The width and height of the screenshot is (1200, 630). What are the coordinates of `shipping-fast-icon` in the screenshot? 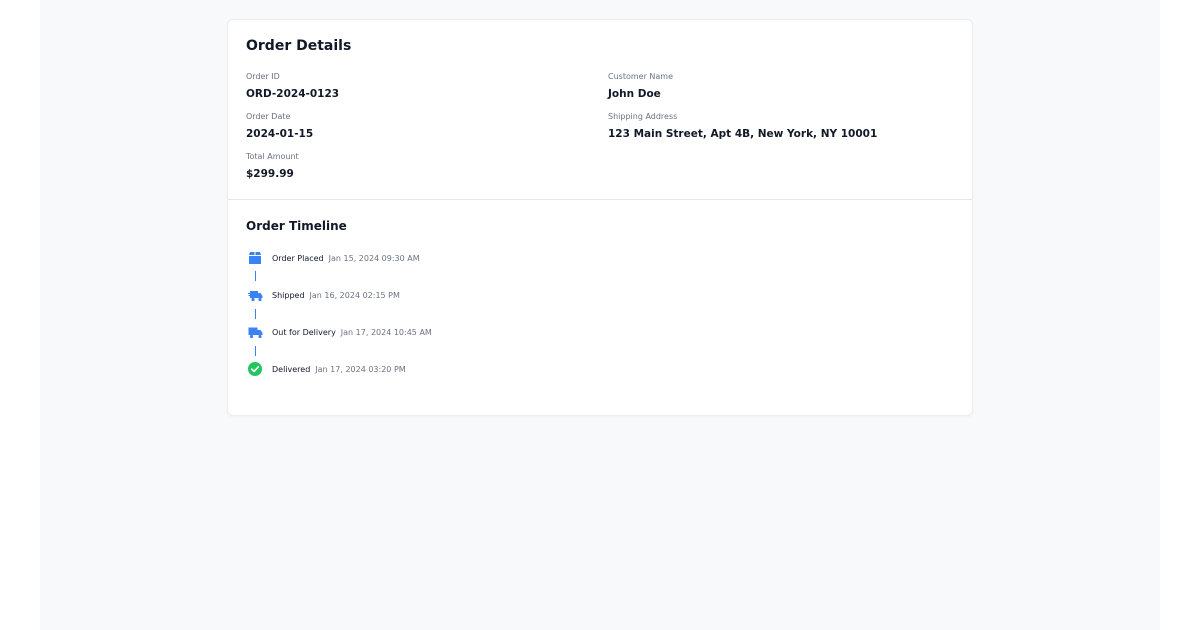 It's located at (255, 295).